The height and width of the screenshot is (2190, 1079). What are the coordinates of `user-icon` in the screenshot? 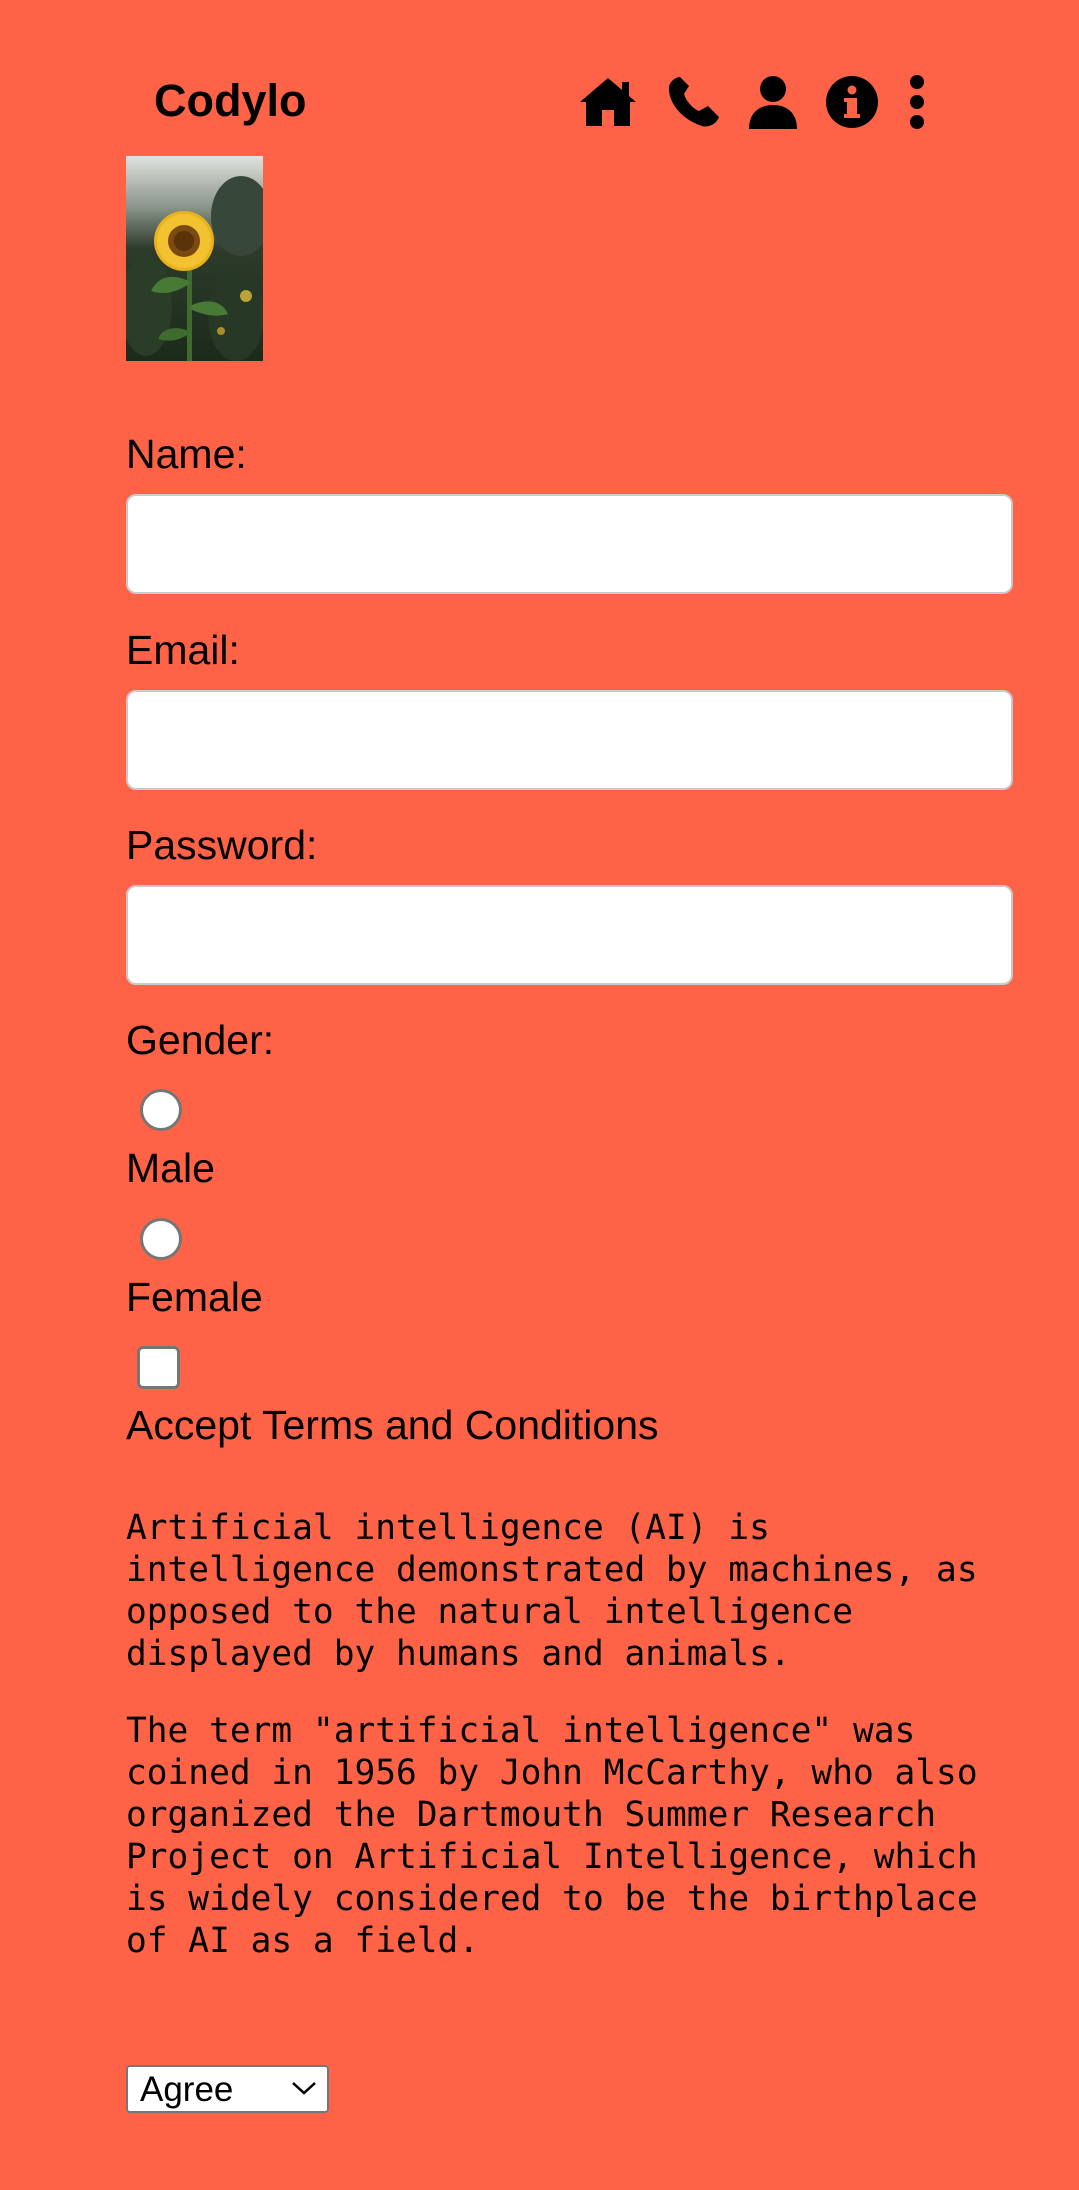 It's located at (773, 102).